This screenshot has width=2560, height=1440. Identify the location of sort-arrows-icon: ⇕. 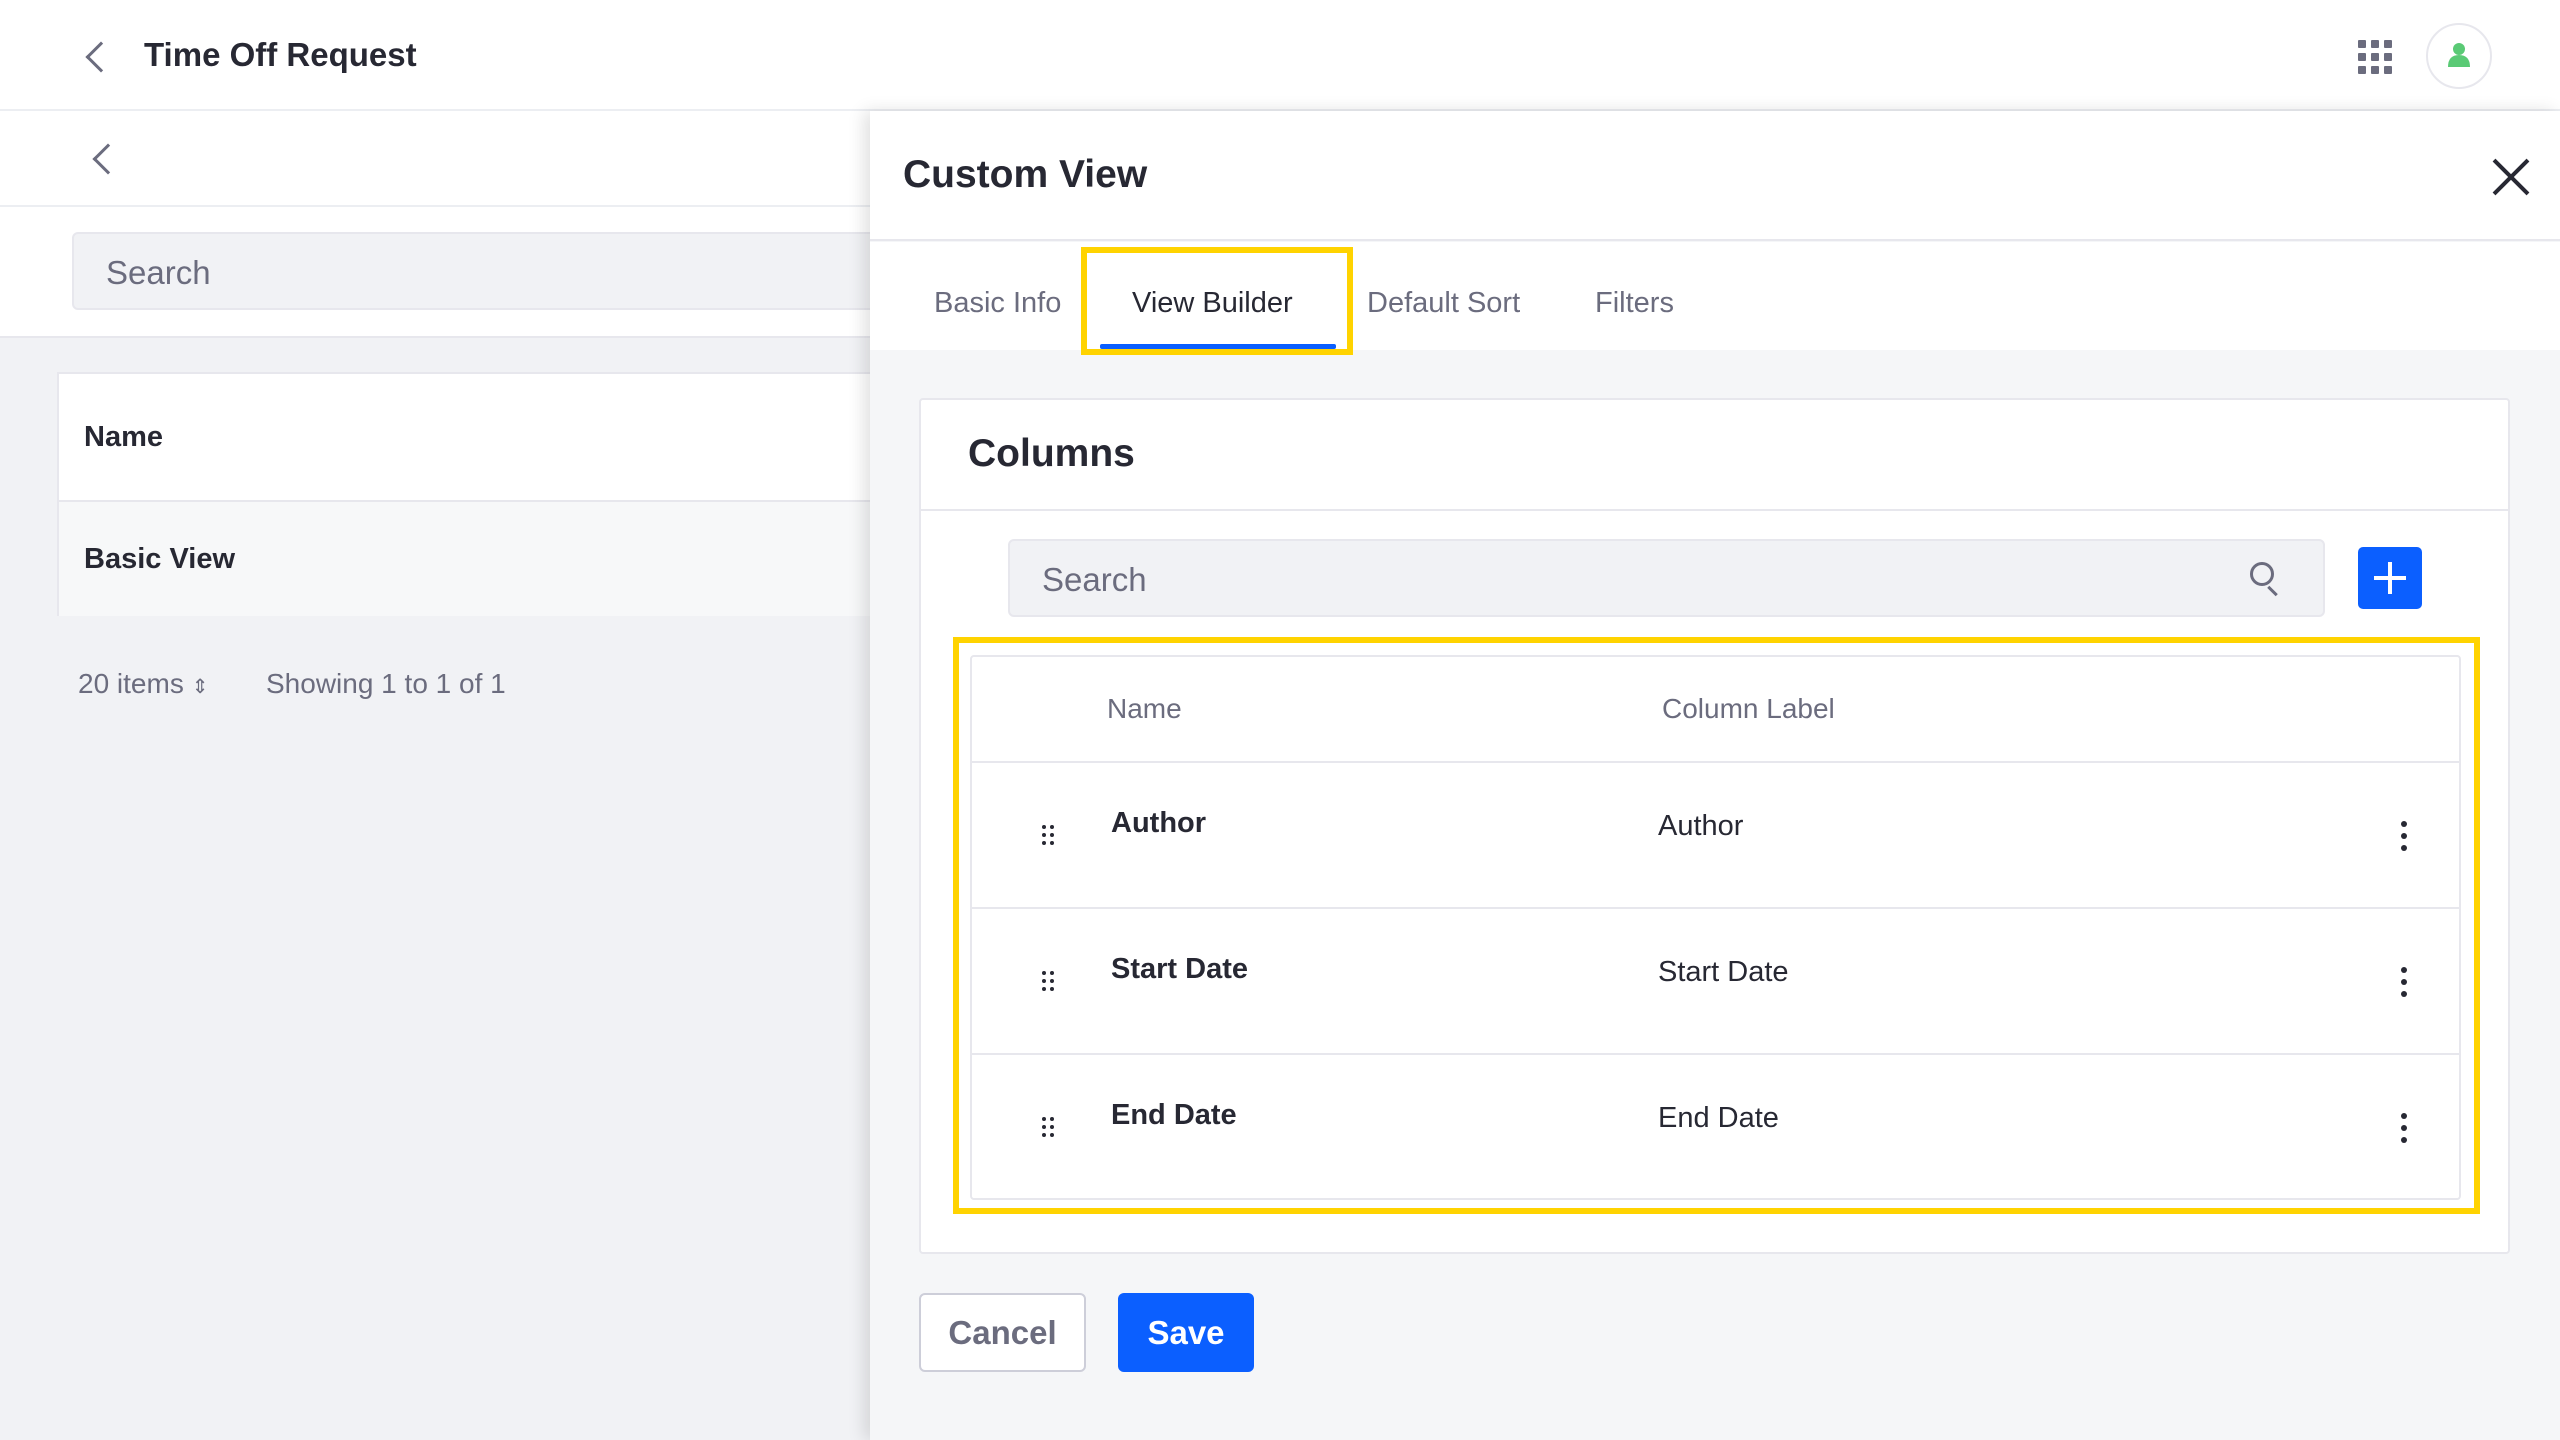
(200, 687).